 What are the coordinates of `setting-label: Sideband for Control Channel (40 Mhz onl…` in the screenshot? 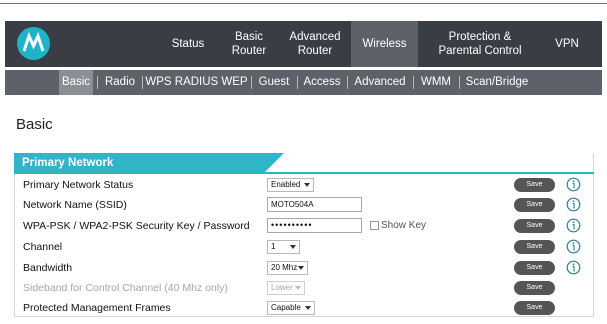 It's located at (125, 288).